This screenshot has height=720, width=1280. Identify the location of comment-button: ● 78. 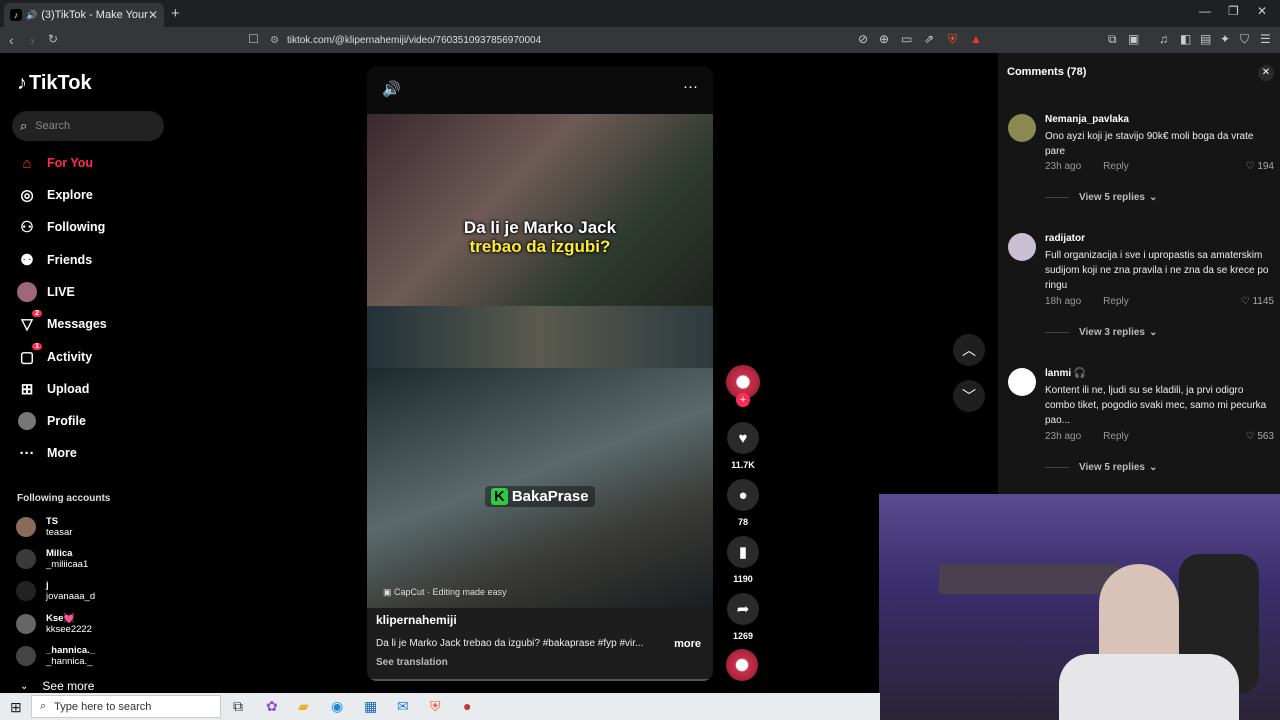
(743, 503).